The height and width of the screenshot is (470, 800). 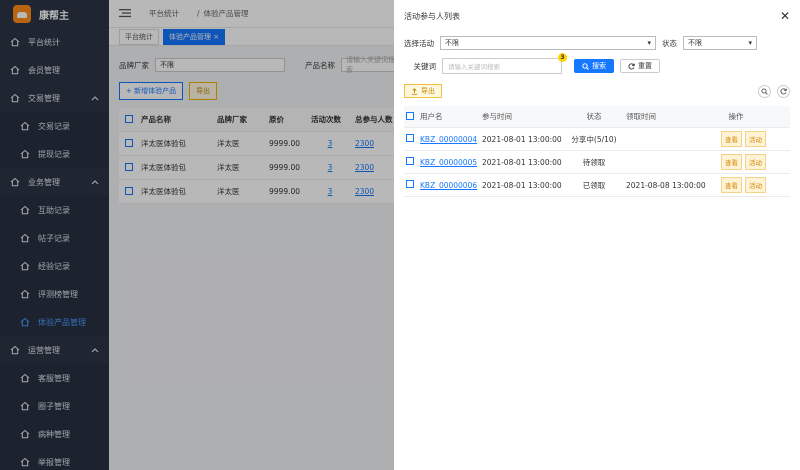 What do you see at coordinates (641, 116) in the screenshot?
I see `header-claim-time: 领取时间` at bounding box center [641, 116].